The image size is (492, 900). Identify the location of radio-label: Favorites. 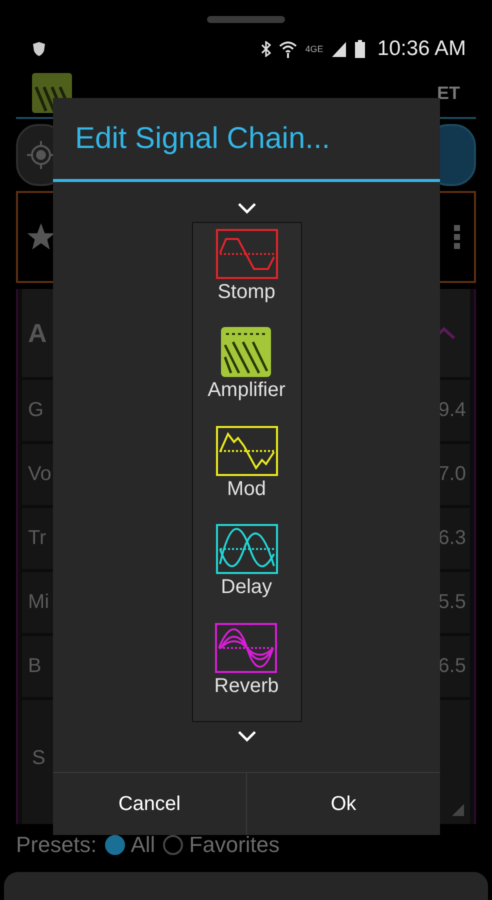
(234, 845).